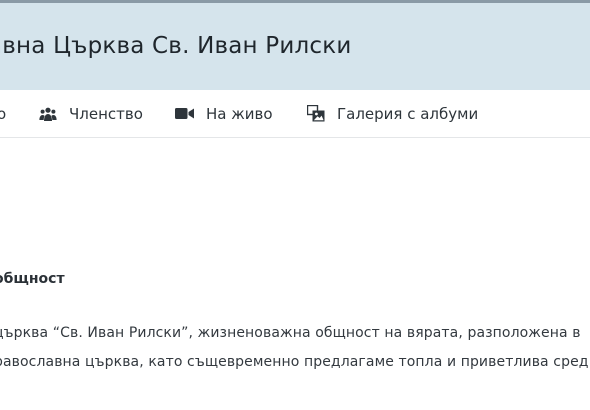 The image size is (590, 410). I want to click on nav-item-live-label: На живо, so click(239, 113).